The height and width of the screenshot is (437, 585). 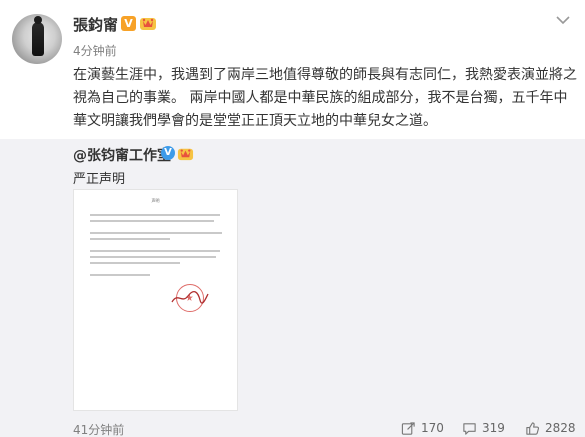 What do you see at coordinates (563, 20) in the screenshot?
I see `chevron-down-icon` at bounding box center [563, 20].